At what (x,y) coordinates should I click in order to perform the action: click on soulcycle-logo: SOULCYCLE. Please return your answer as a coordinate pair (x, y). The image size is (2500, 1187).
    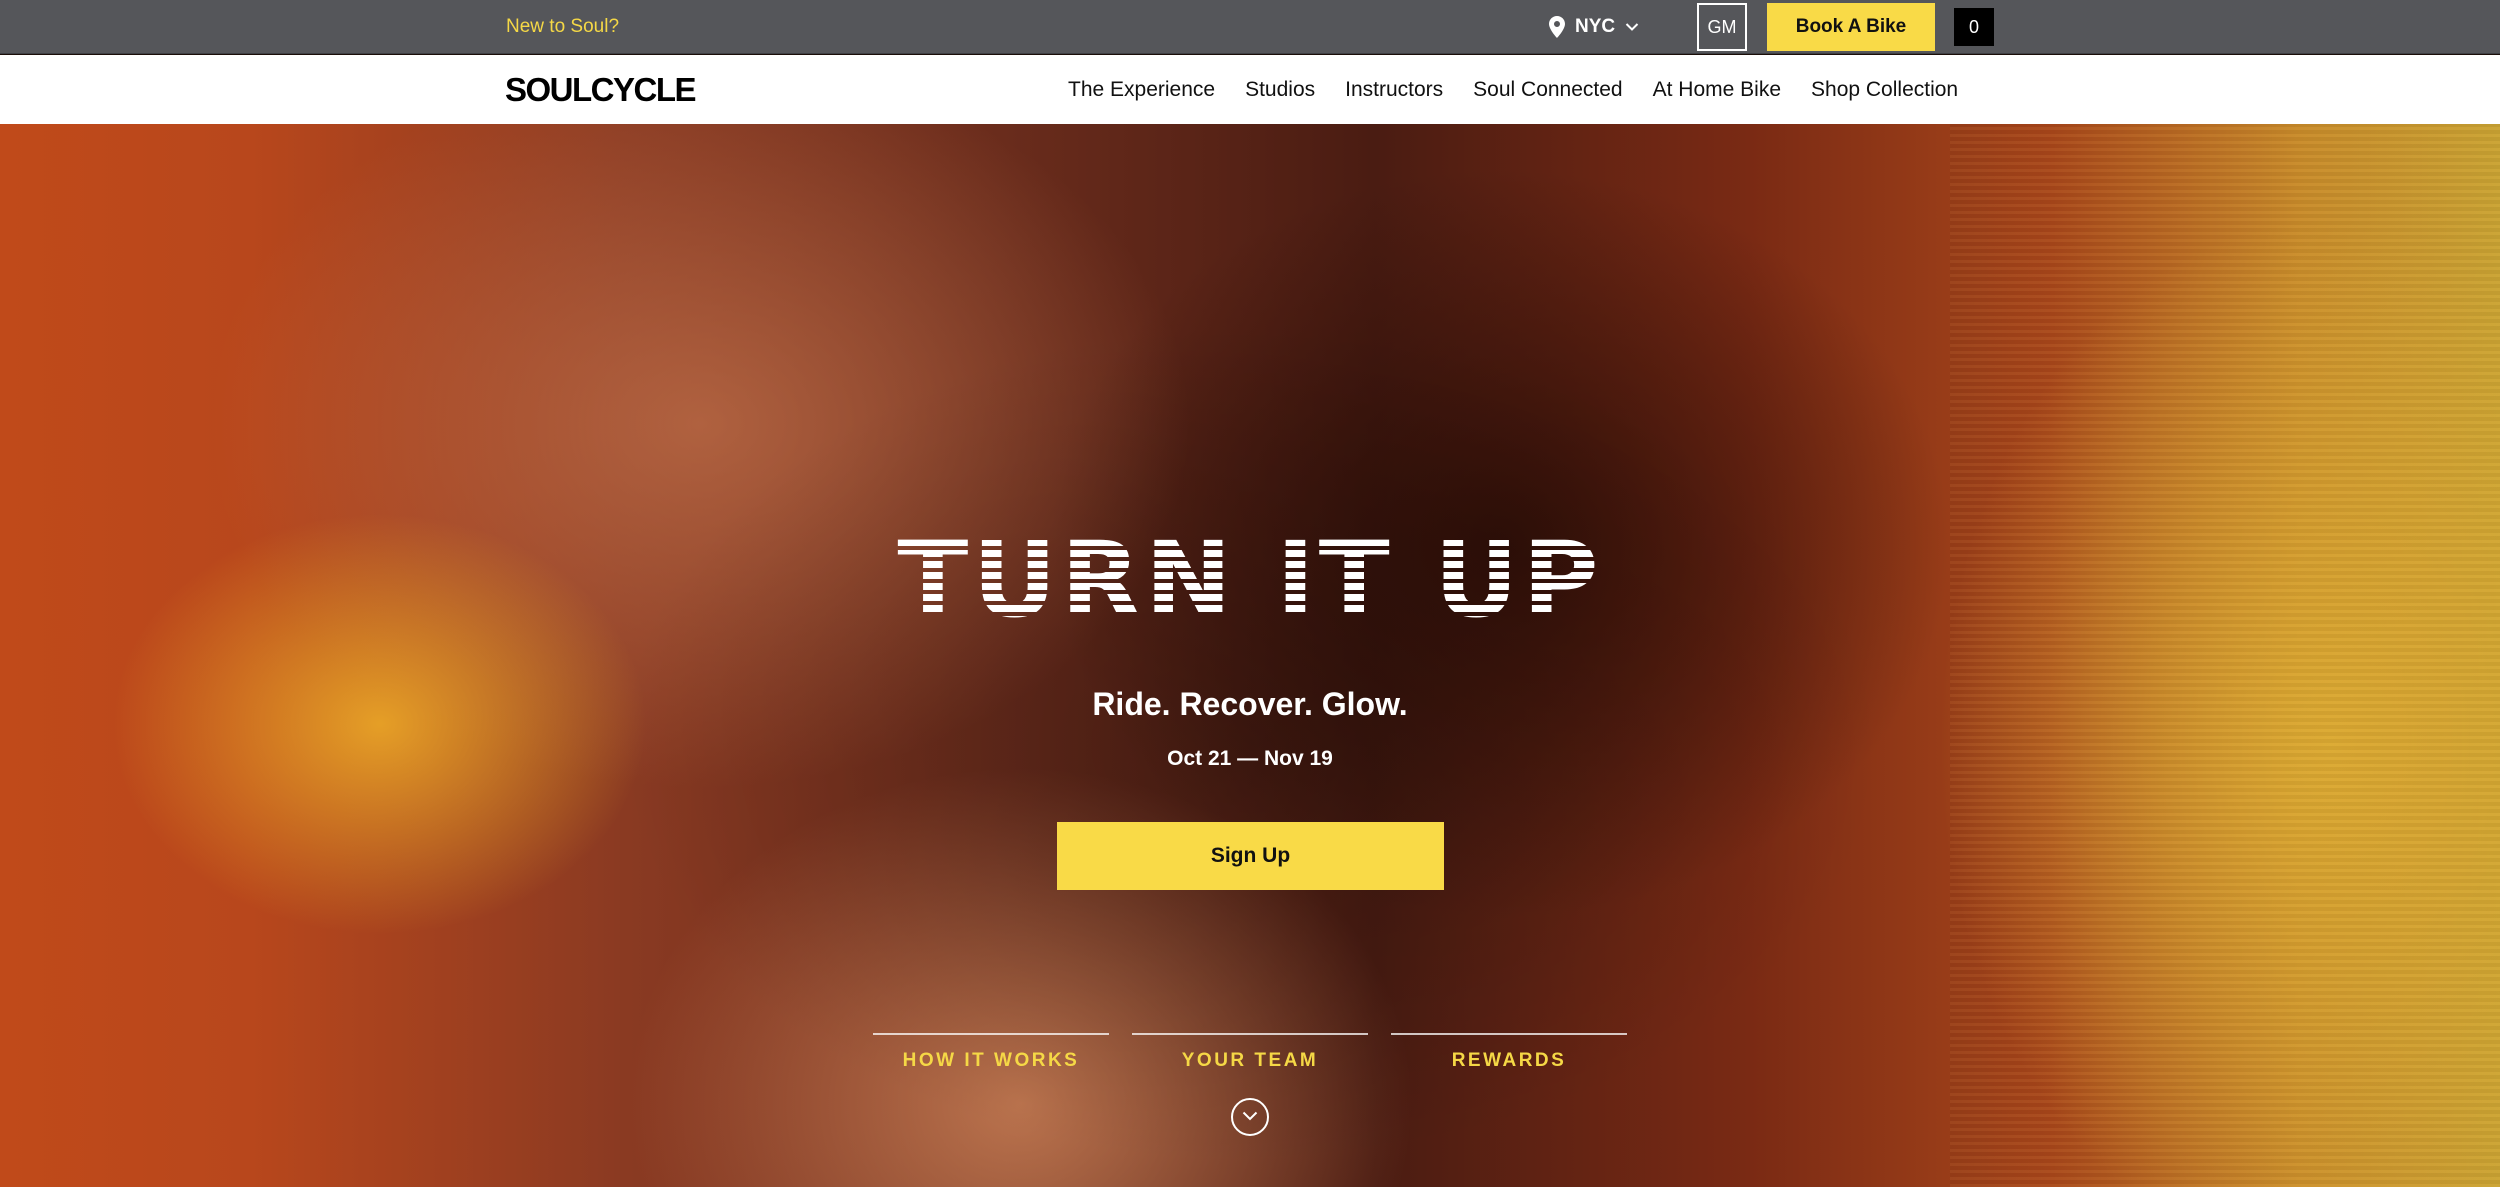
    Looking at the image, I should click on (601, 89).